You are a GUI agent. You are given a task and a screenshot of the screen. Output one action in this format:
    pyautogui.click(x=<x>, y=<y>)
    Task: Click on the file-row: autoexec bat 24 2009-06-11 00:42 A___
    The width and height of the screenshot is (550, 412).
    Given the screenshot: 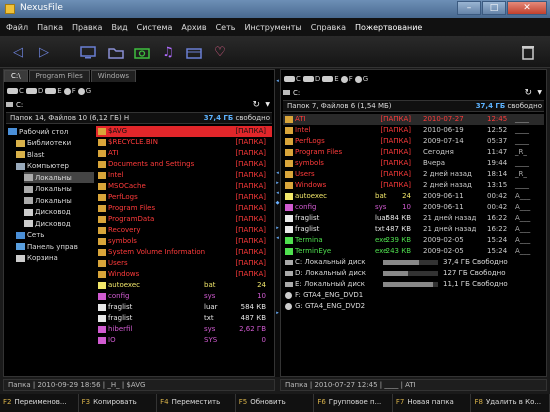 What is the action you would take?
    pyautogui.click(x=413, y=196)
    